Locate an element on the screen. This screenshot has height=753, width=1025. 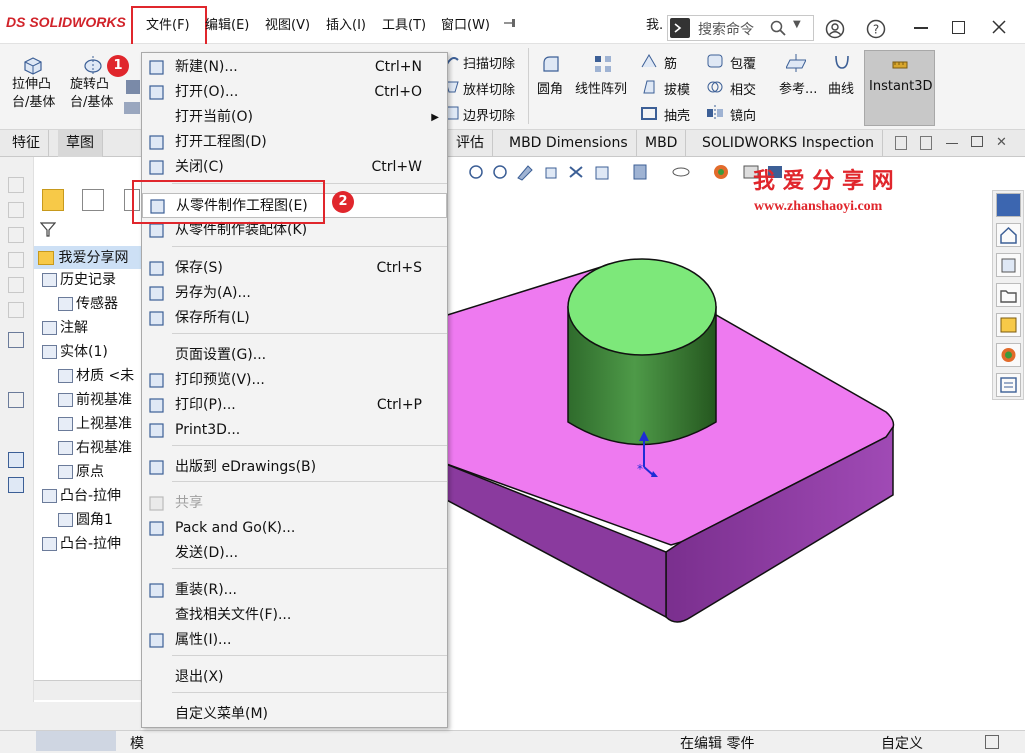
tree-item: 历史记录 is located at coordinates (79, 280).